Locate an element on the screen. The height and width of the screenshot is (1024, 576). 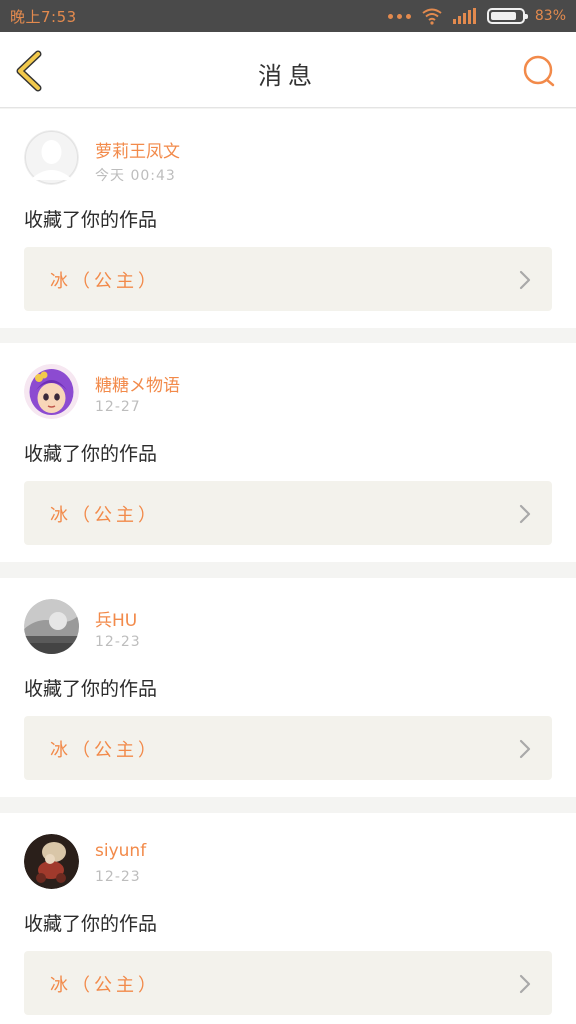
battery-icon is located at coordinates (507, 16).